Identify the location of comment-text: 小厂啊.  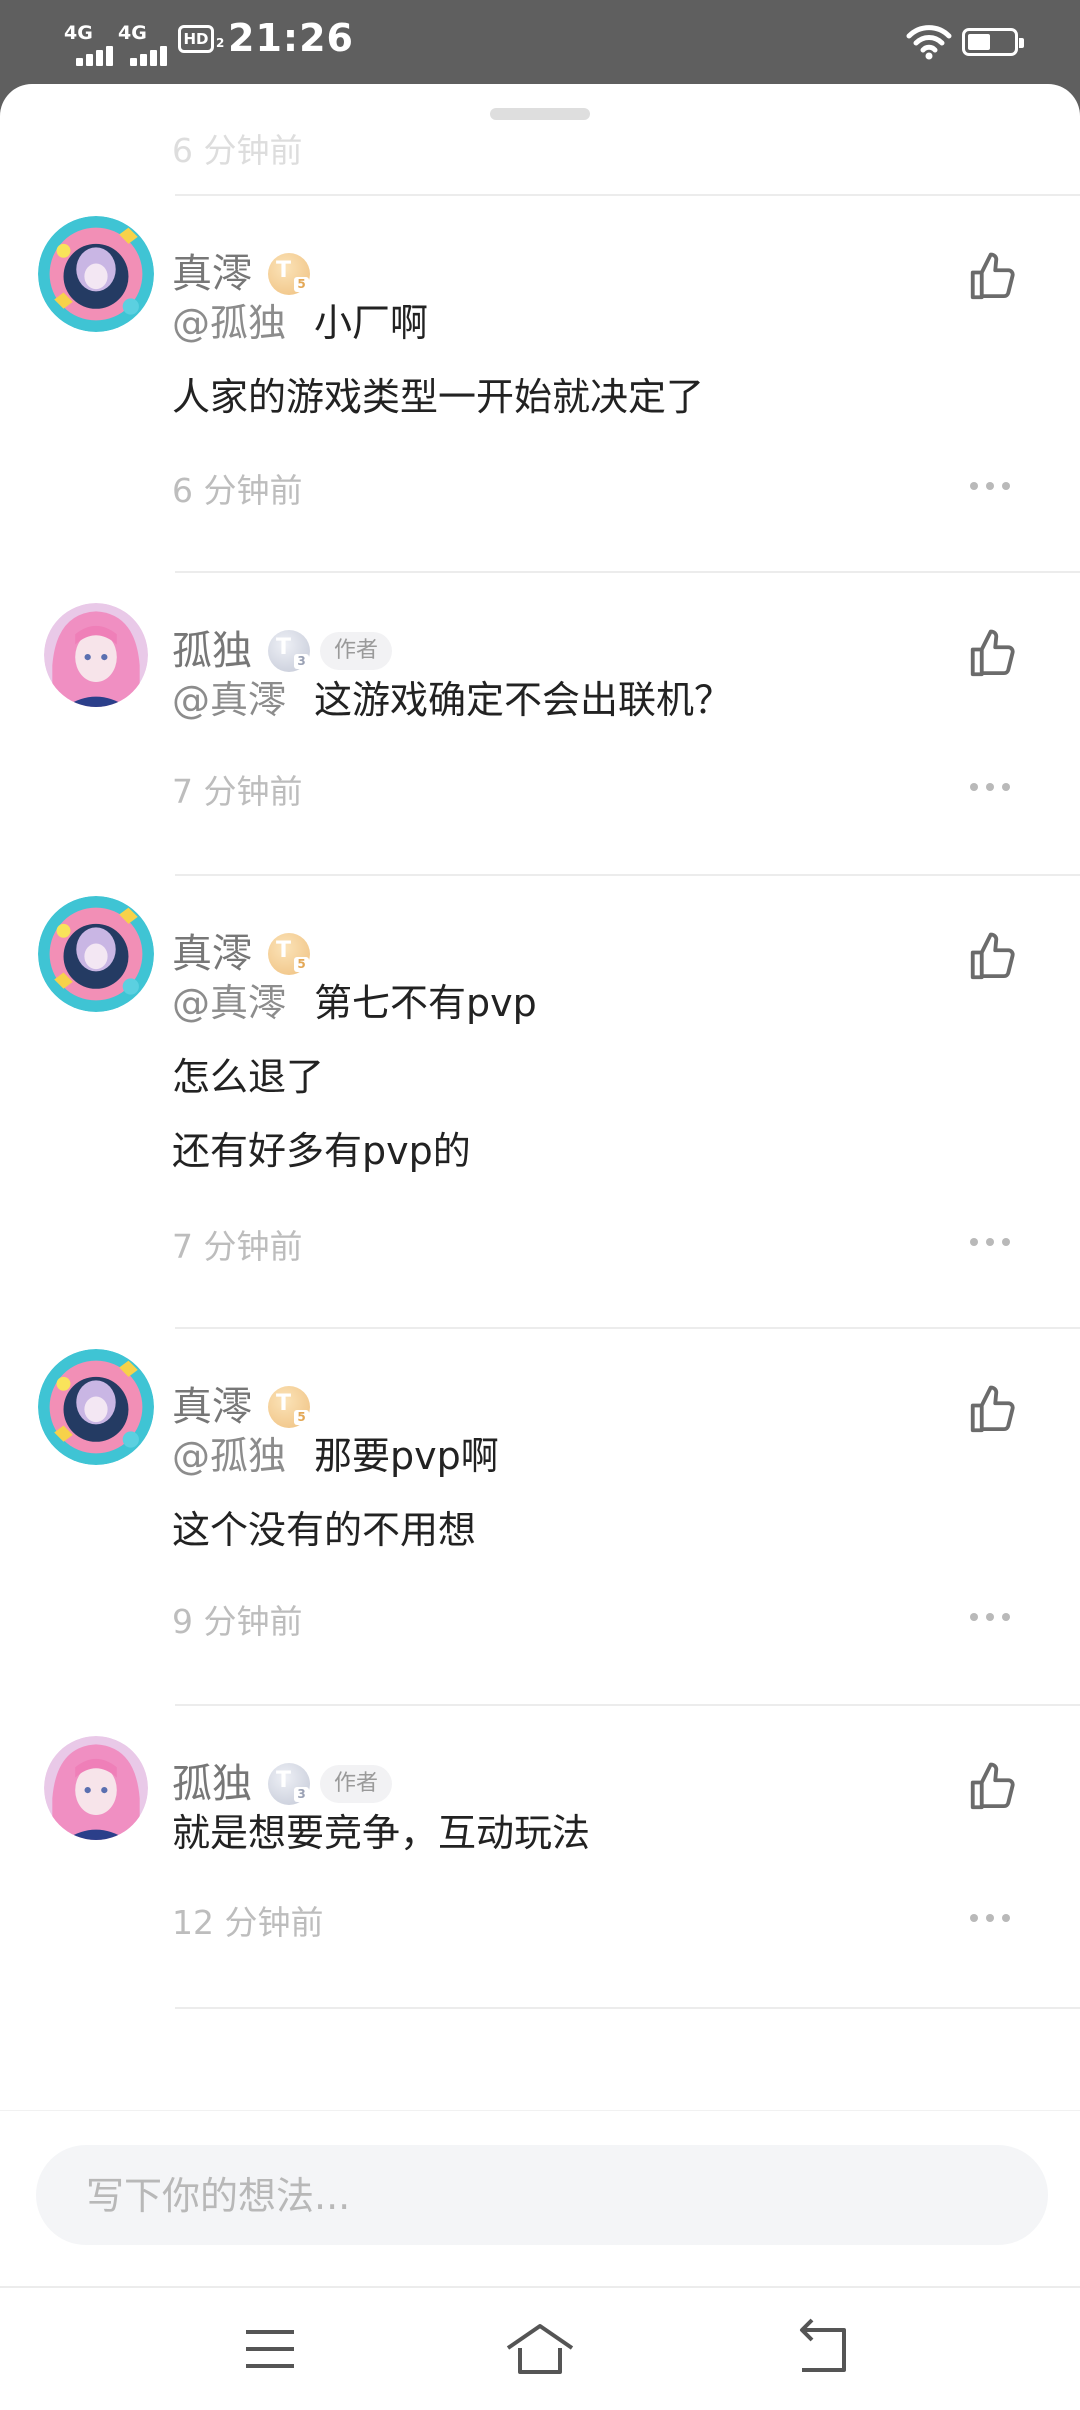
(371, 323).